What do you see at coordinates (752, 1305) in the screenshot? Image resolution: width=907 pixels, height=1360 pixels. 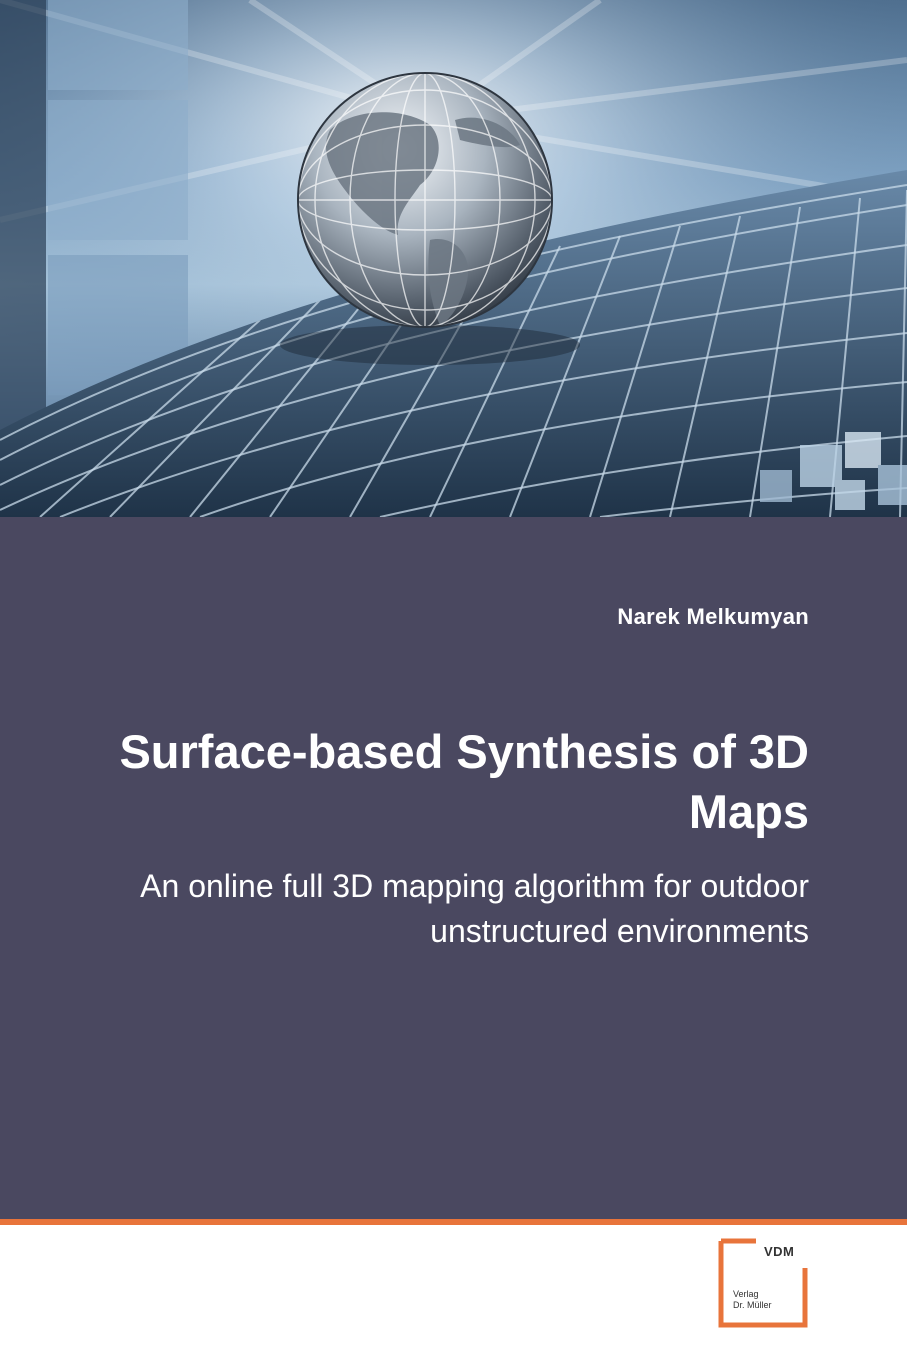 I see `publisher-line-name: Dr. Müller` at bounding box center [752, 1305].